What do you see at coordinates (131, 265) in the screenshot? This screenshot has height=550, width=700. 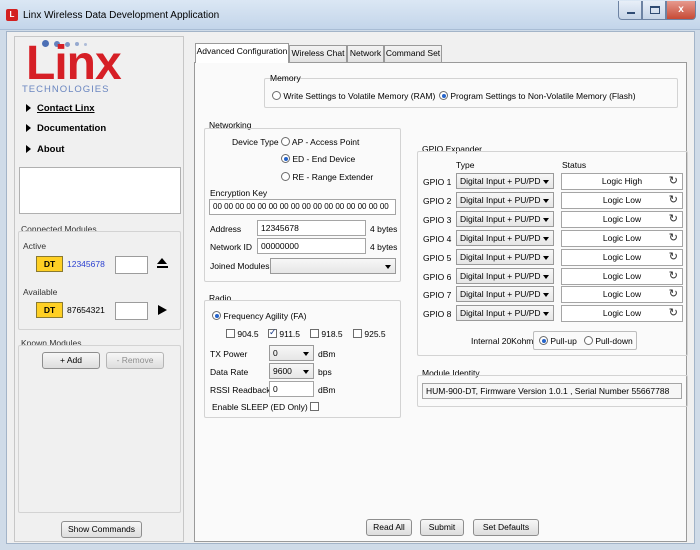 I see `active-module-box` at bounding box center [131, 265].